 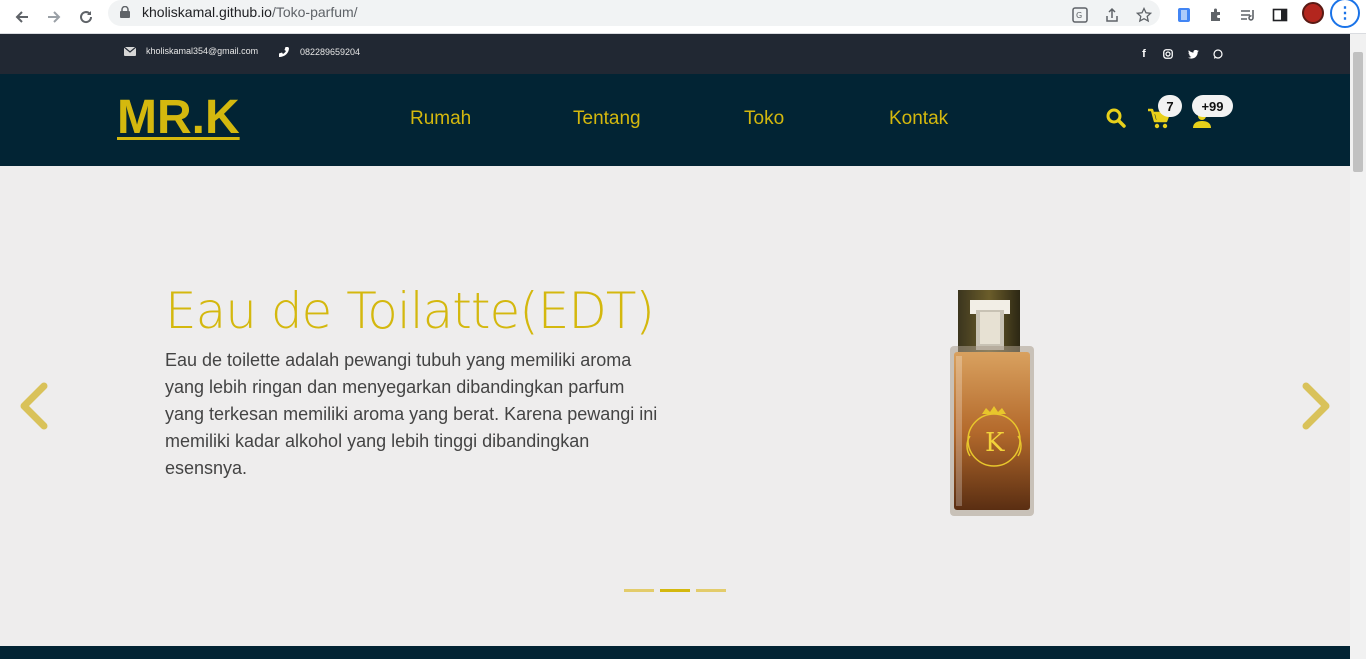 What do you see at coordinates (1144, 15) in the screenshot?
I see `bookmark-star-icon` at bounding box center [1144, 15].